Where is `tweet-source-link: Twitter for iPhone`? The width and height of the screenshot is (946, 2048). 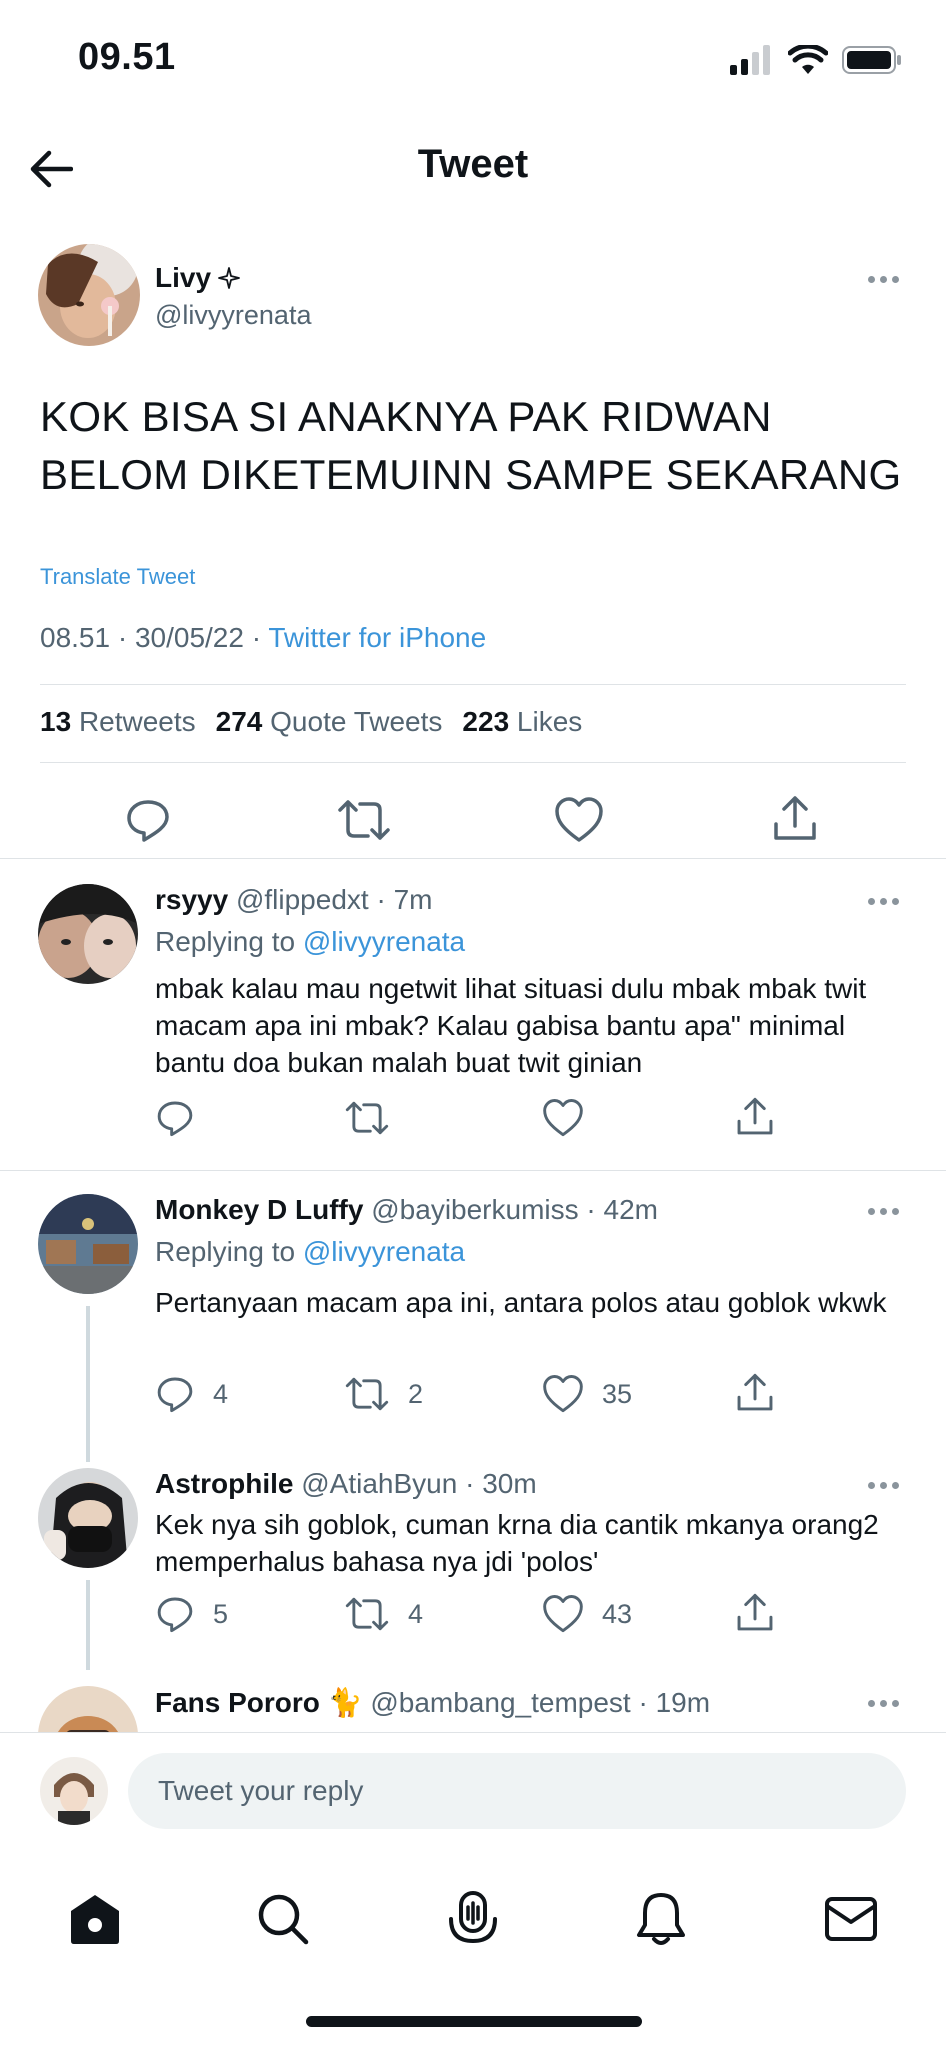 tweet-source-link: Twitter for iPhone is located at coordinates (377, 637).